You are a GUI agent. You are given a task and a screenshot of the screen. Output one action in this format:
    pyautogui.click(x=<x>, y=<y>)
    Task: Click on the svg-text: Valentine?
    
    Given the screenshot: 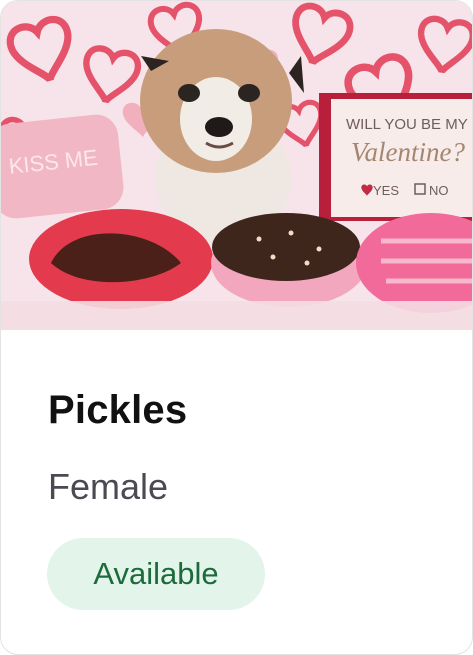 What is the action you would take?
    pyautogui.click(x=408, y=152)
    